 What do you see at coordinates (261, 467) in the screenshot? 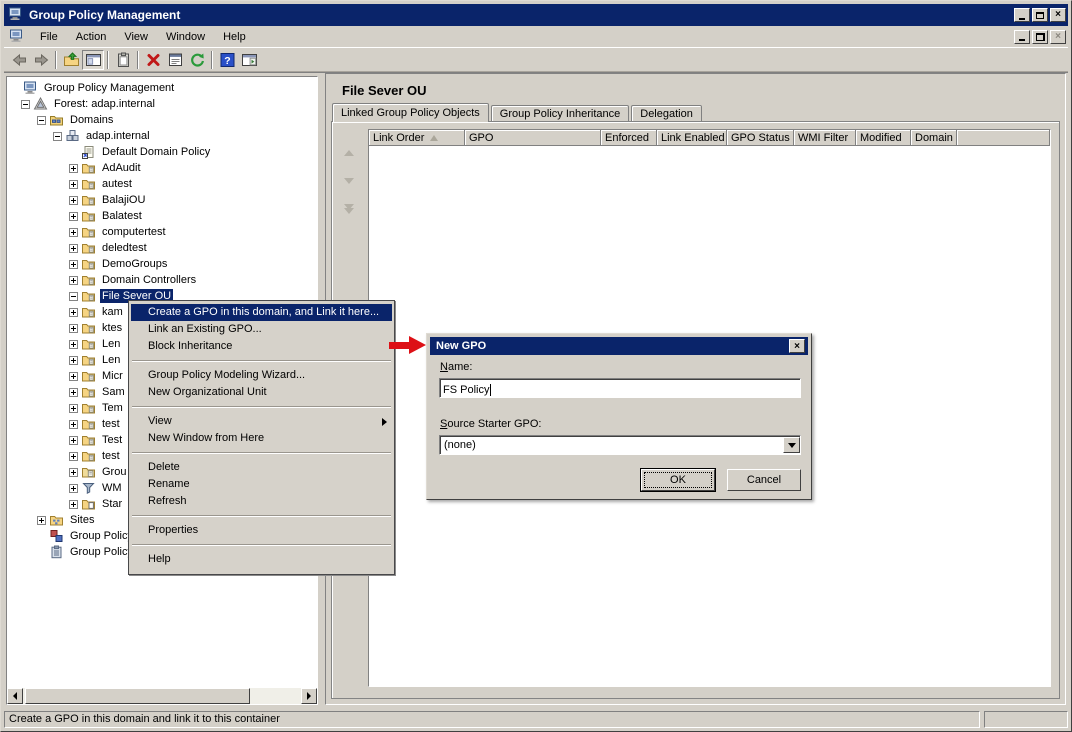
I see `context-menu-delete: Delete` at bounding box center [261, 467].